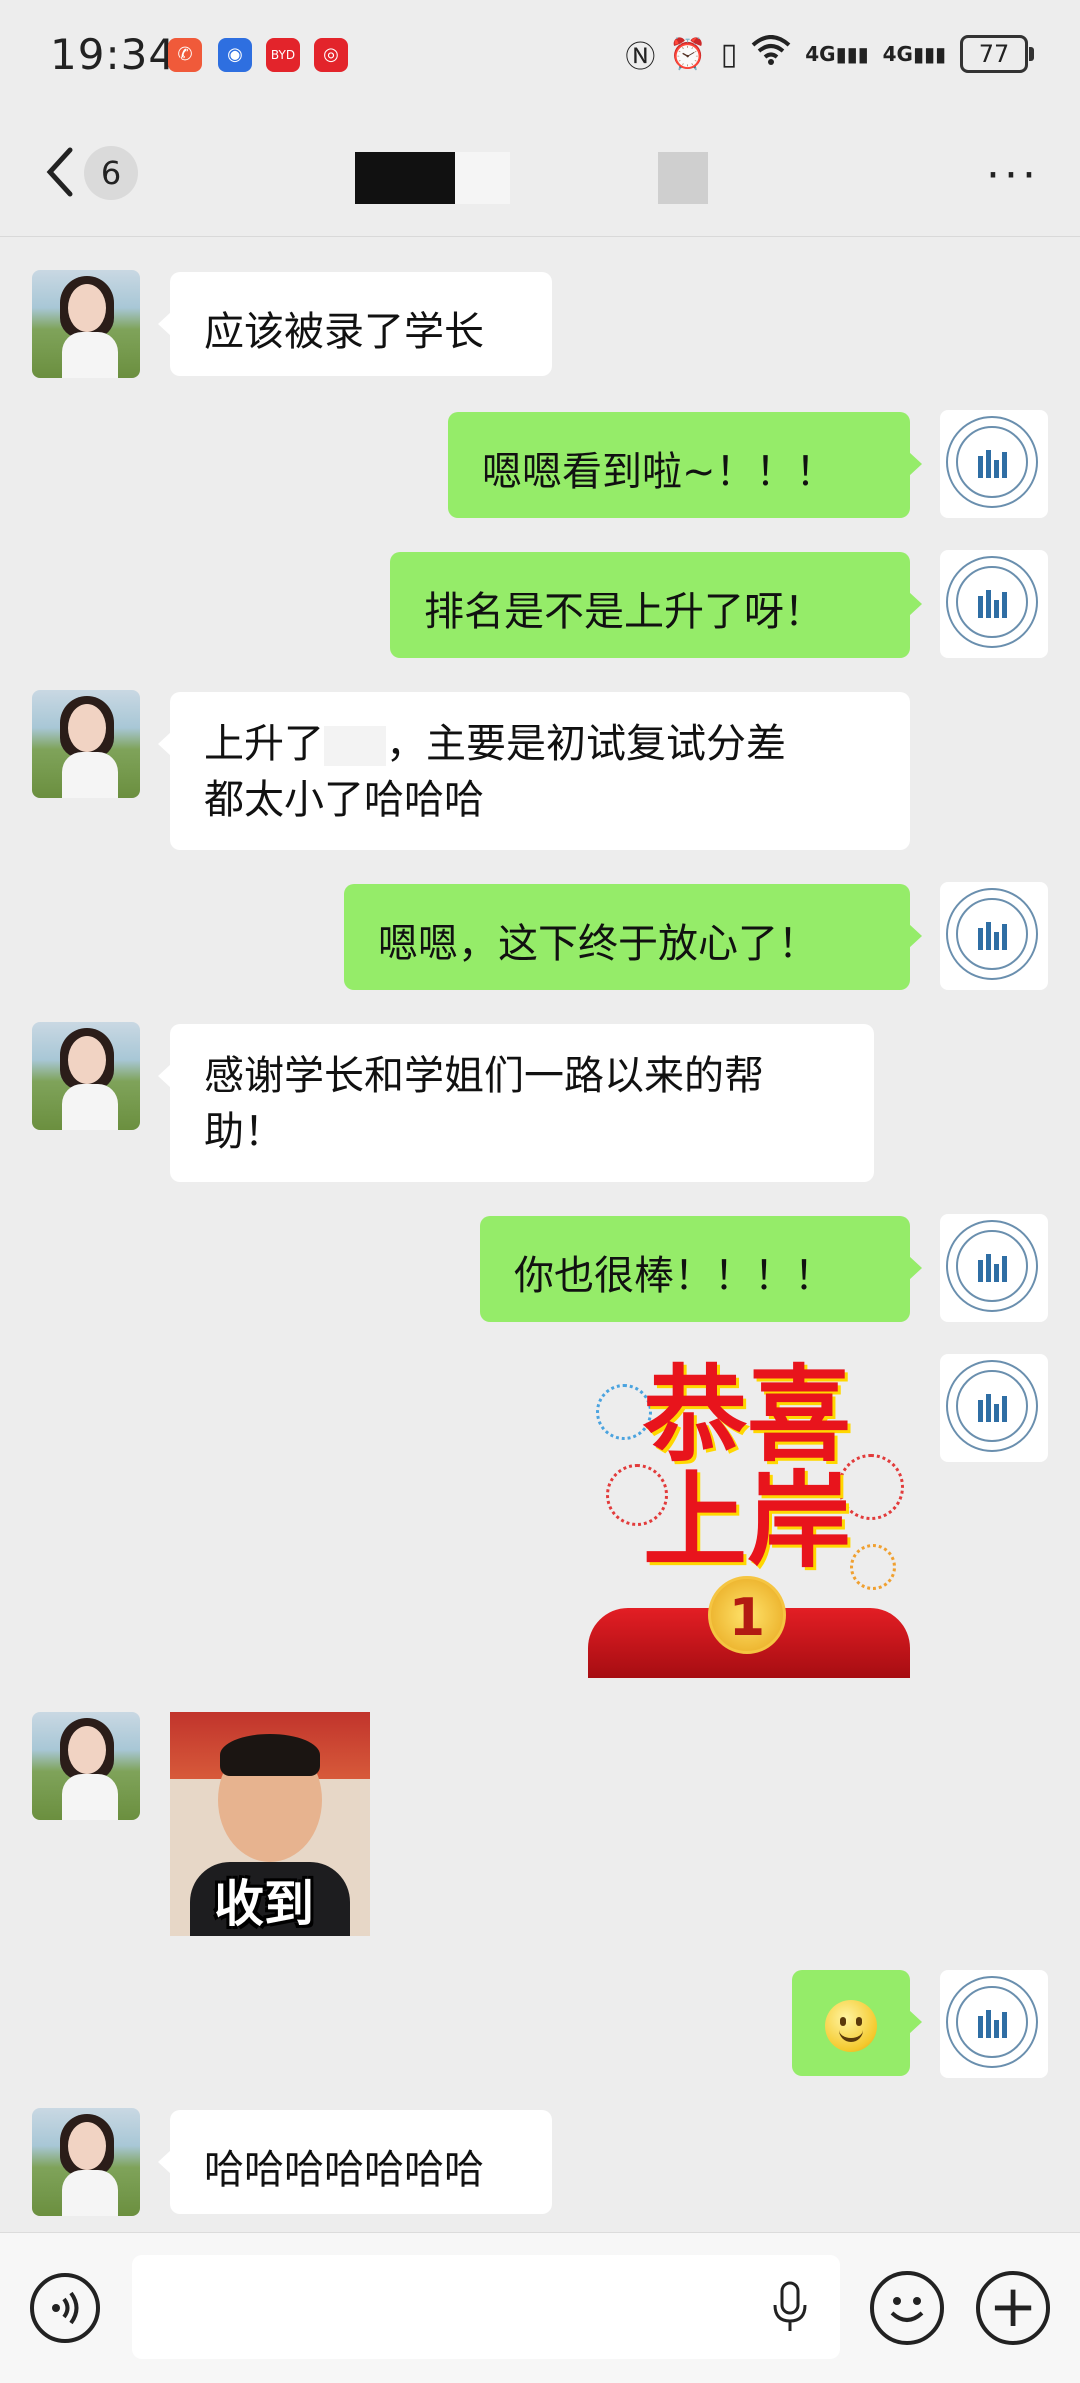  What do you see at coordinates (344, 800) in the screenshot?
I see `message-line-2: 都太小了哈哈哈` at bounding box center [344, 800].